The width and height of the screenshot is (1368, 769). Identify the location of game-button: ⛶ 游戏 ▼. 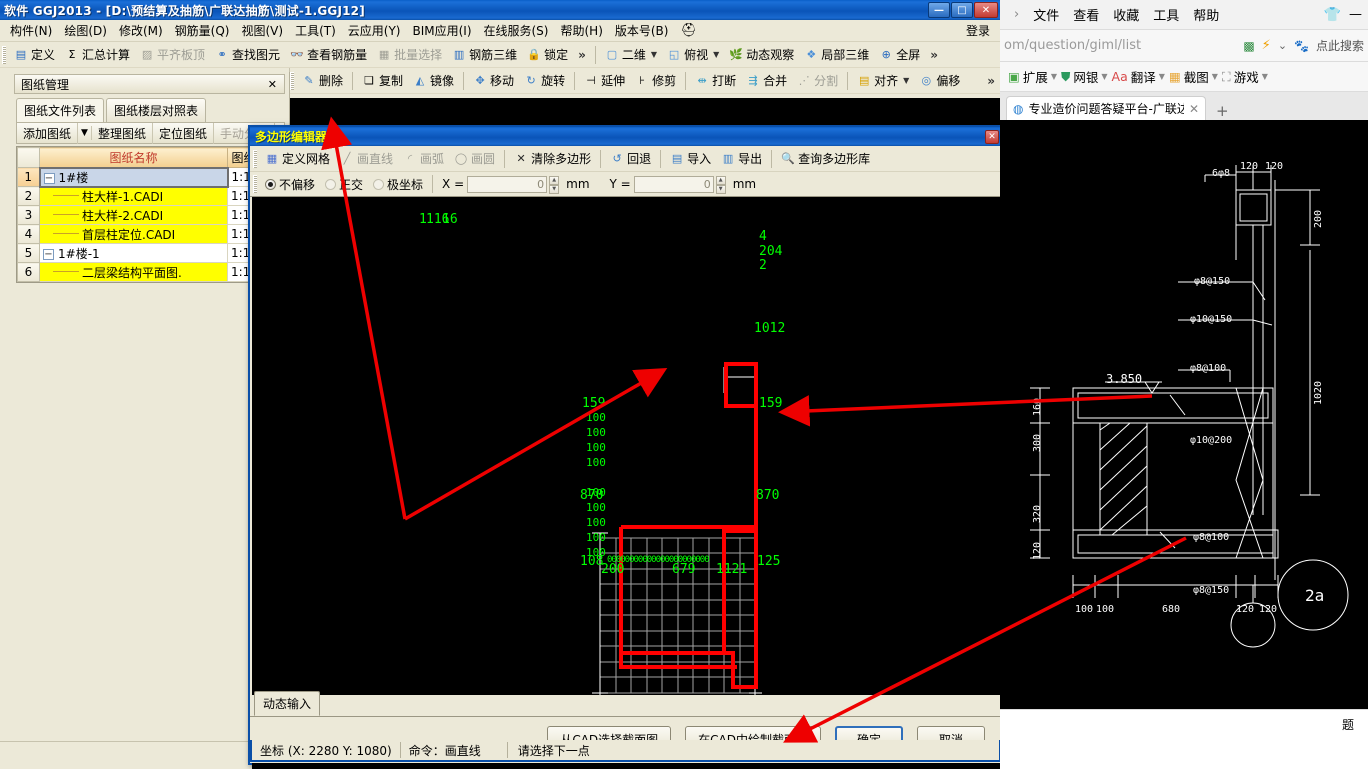
(1245, 76).